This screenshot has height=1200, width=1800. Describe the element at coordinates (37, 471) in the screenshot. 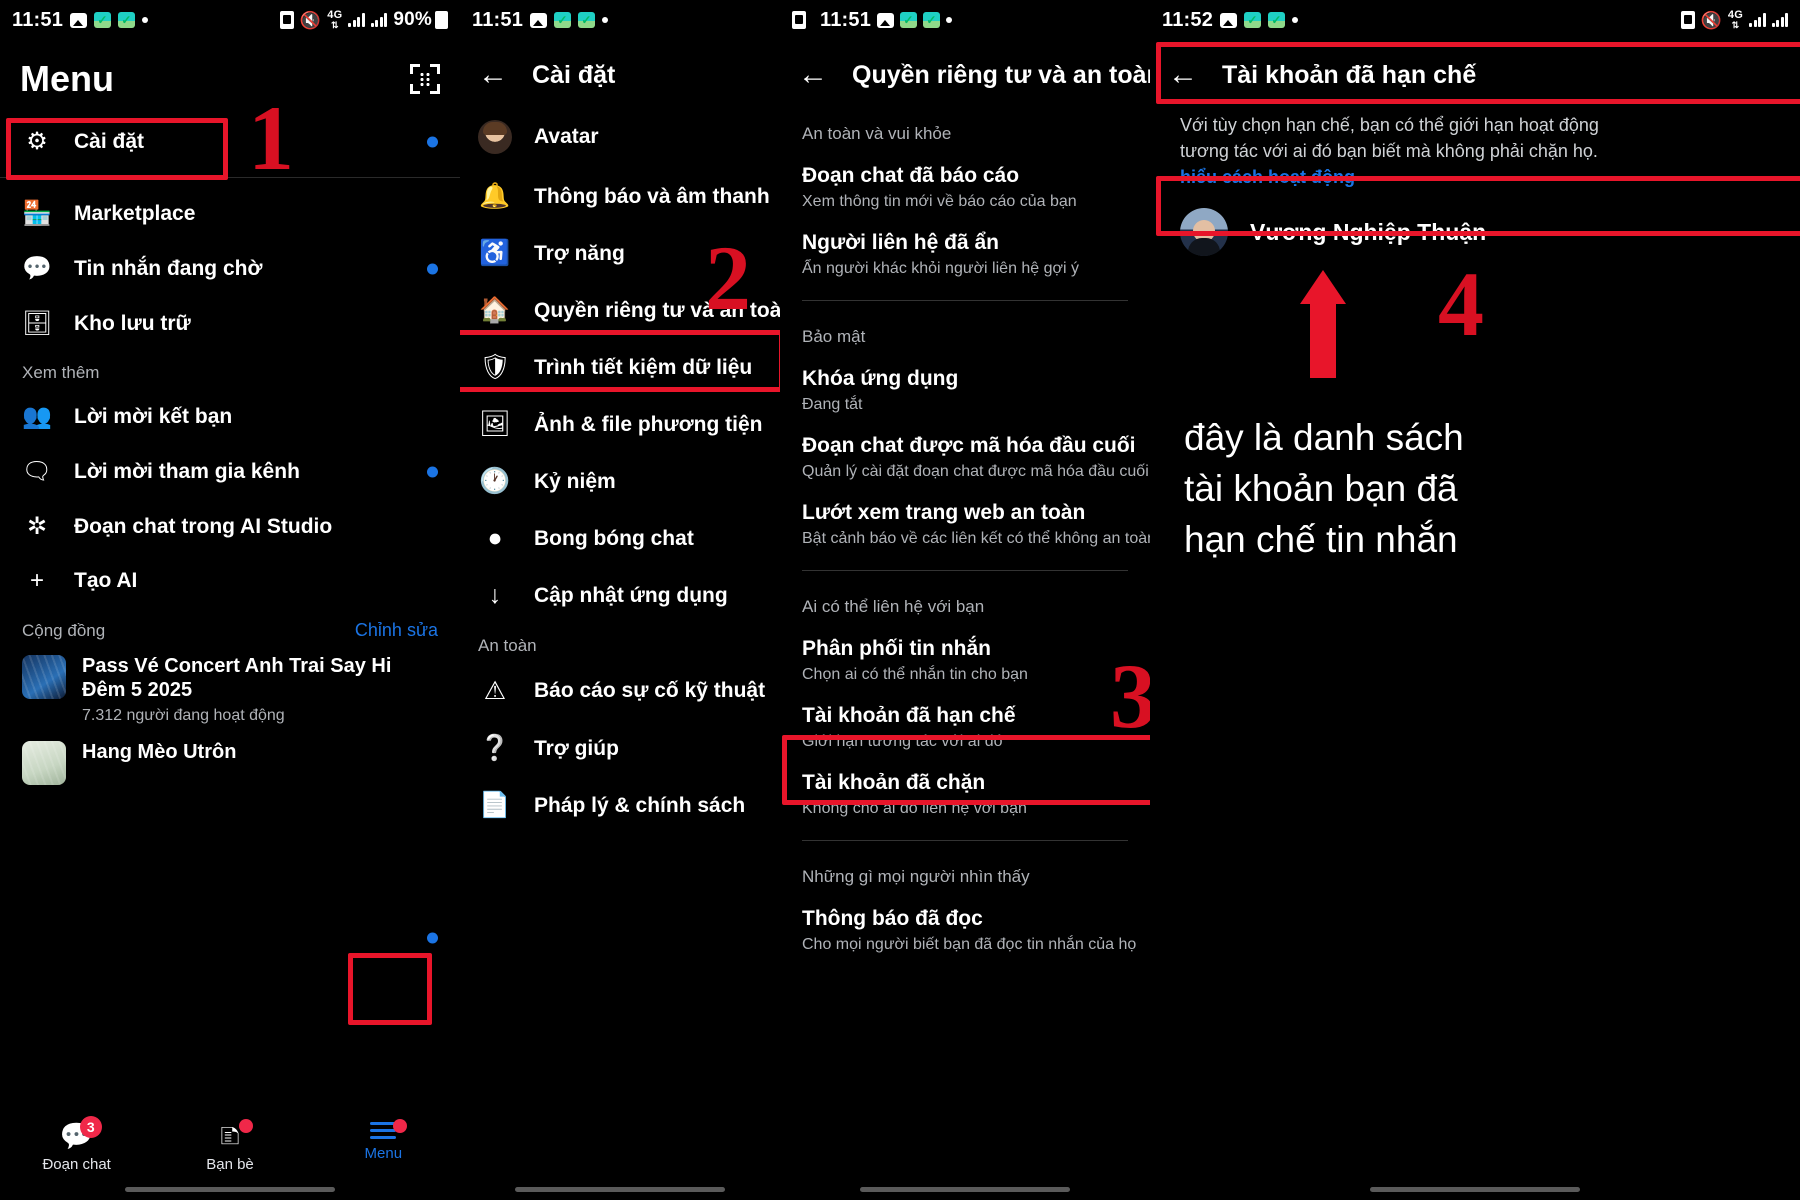

I see `channel-icon: 🗨` at that location.